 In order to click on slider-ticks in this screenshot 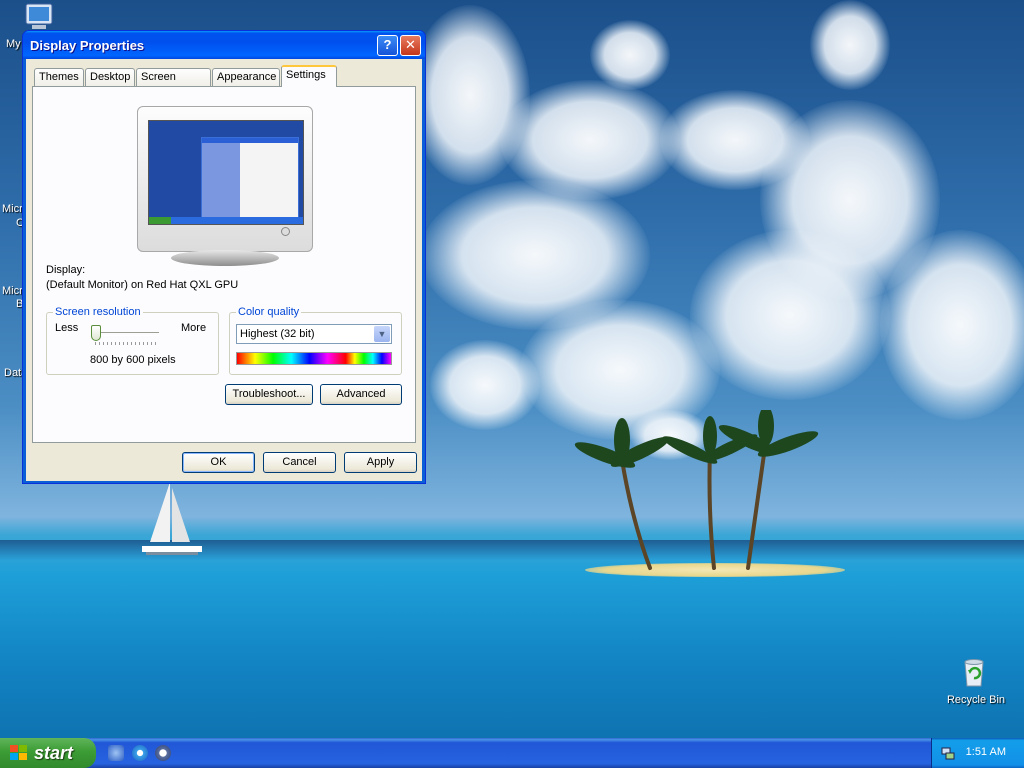, I will do `click(126, 343)`.